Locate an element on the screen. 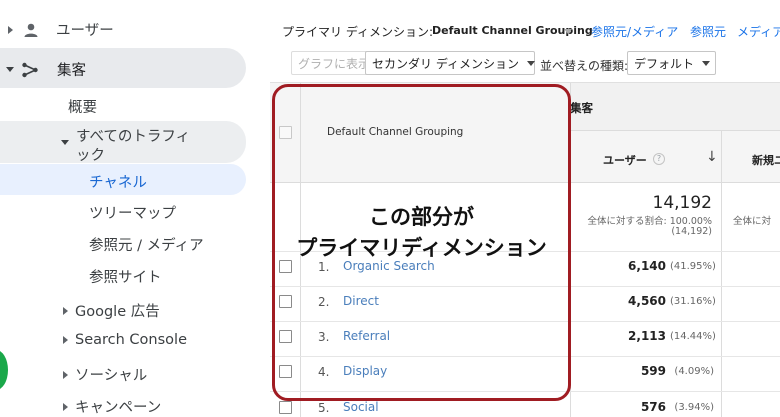 The height and width of the screenshot is (417, 780). sidebar-item-label: すべてのトラフィ ック is located at coordinates (156, 147).